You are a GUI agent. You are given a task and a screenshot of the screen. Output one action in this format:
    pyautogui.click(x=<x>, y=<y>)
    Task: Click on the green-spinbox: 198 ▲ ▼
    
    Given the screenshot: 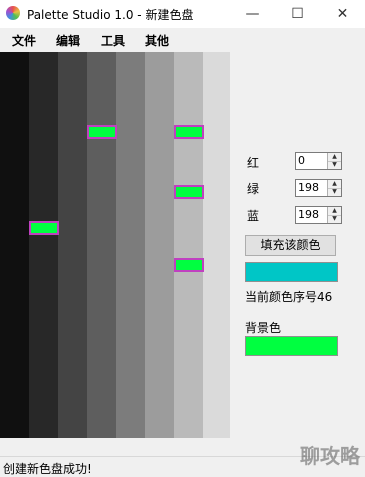 What is the action you would take?
    pyautogui.click(x=318, y=188)
    